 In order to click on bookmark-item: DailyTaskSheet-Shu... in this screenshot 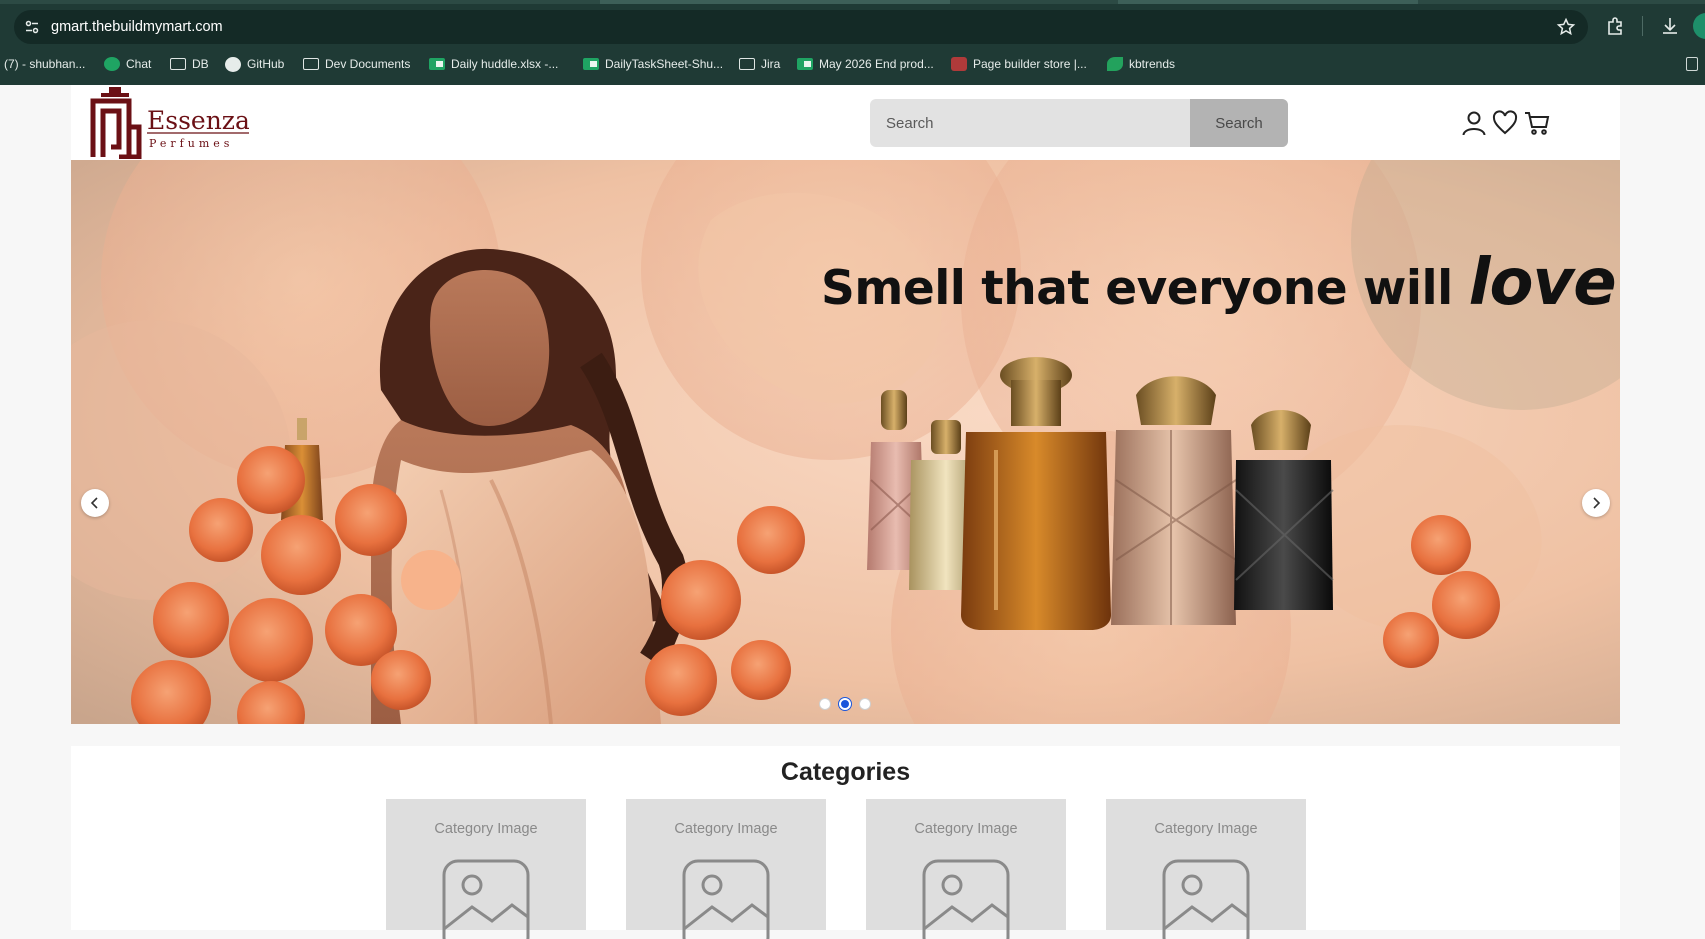, I will do `click(653, 64)`.